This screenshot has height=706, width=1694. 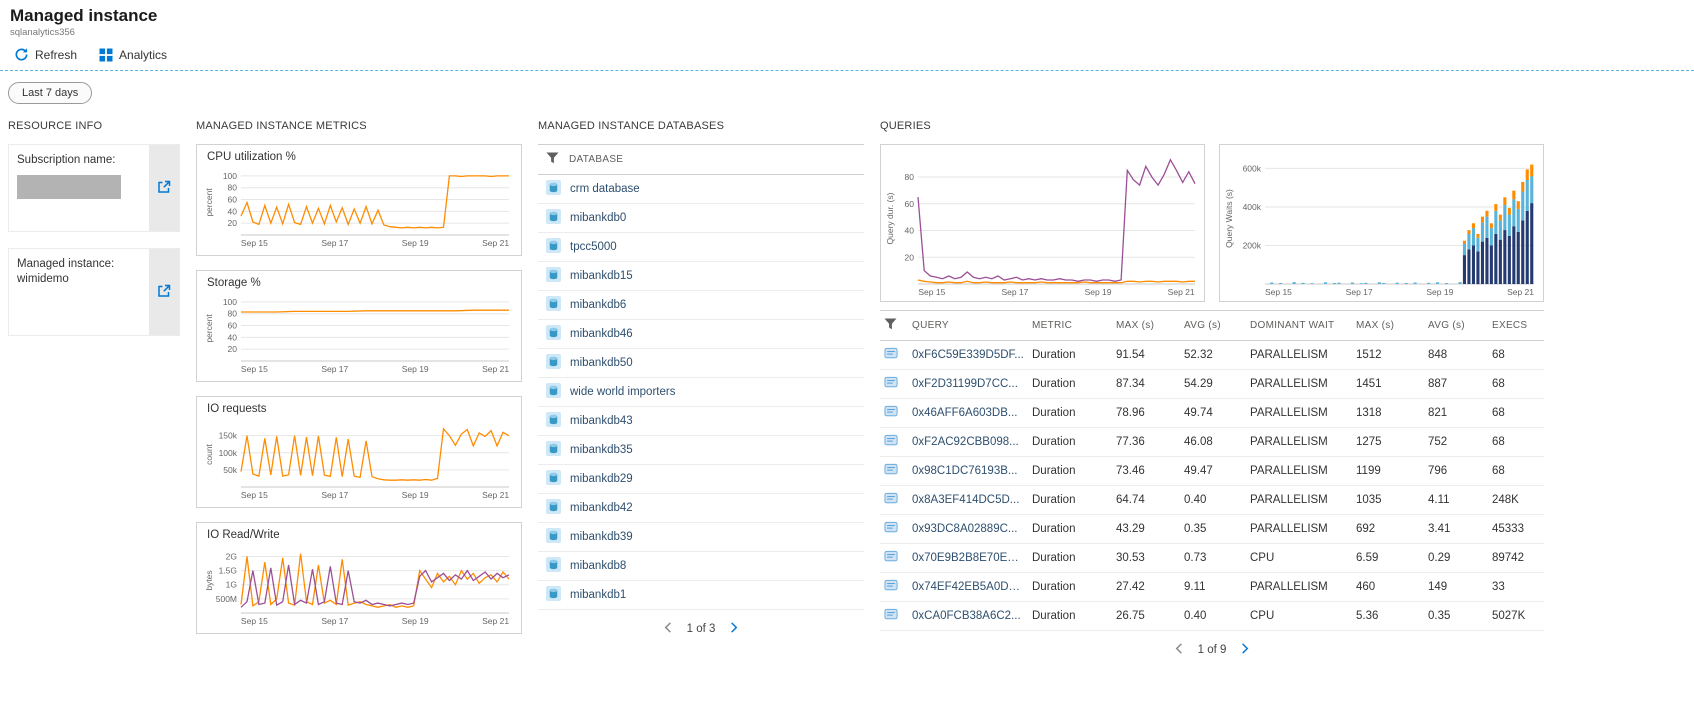 I want to click on svg-text: 60, so click(x=233, y=326).